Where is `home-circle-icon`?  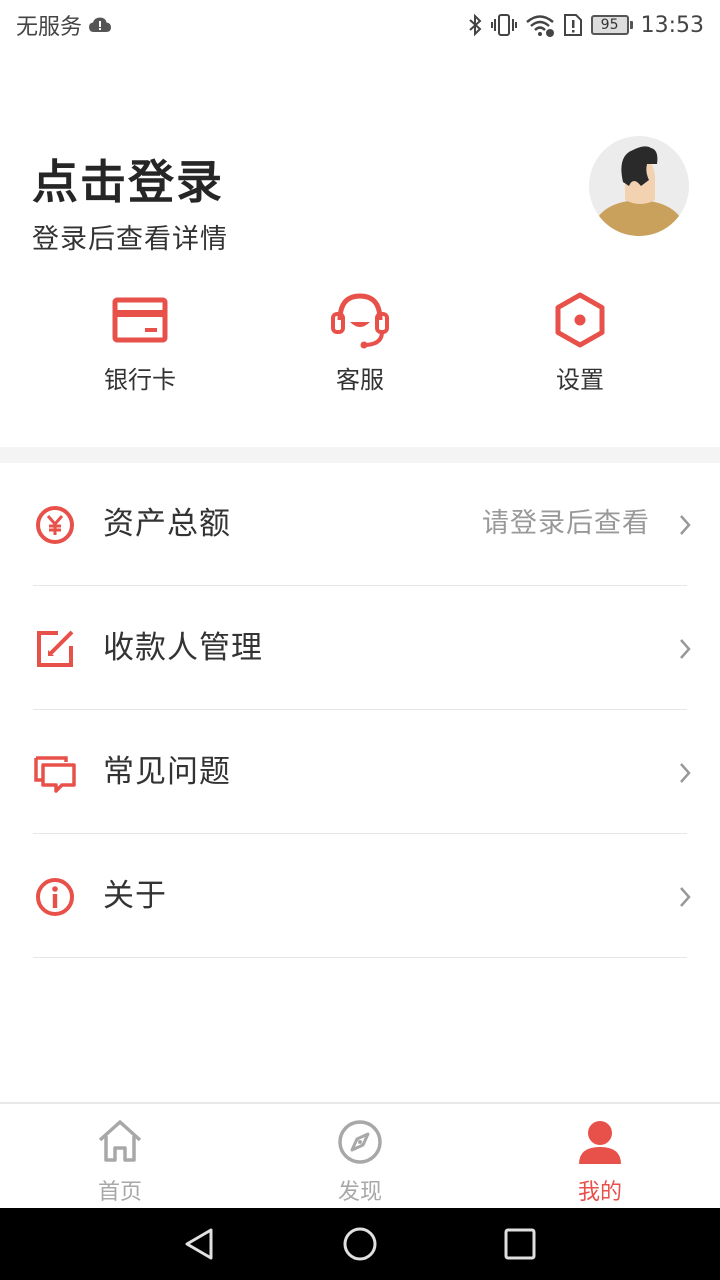 home-circle-icon is located at coordinates (360, 1244).